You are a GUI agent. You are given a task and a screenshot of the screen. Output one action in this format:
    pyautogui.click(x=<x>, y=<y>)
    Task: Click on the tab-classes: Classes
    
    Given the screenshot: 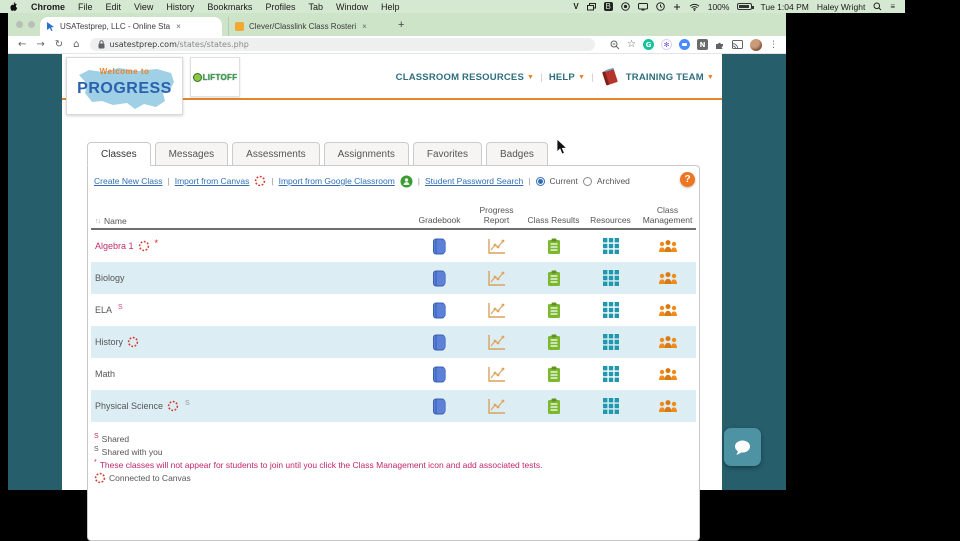 What is the action you would take?
    pyautogui.click(x=119, y=154)
    